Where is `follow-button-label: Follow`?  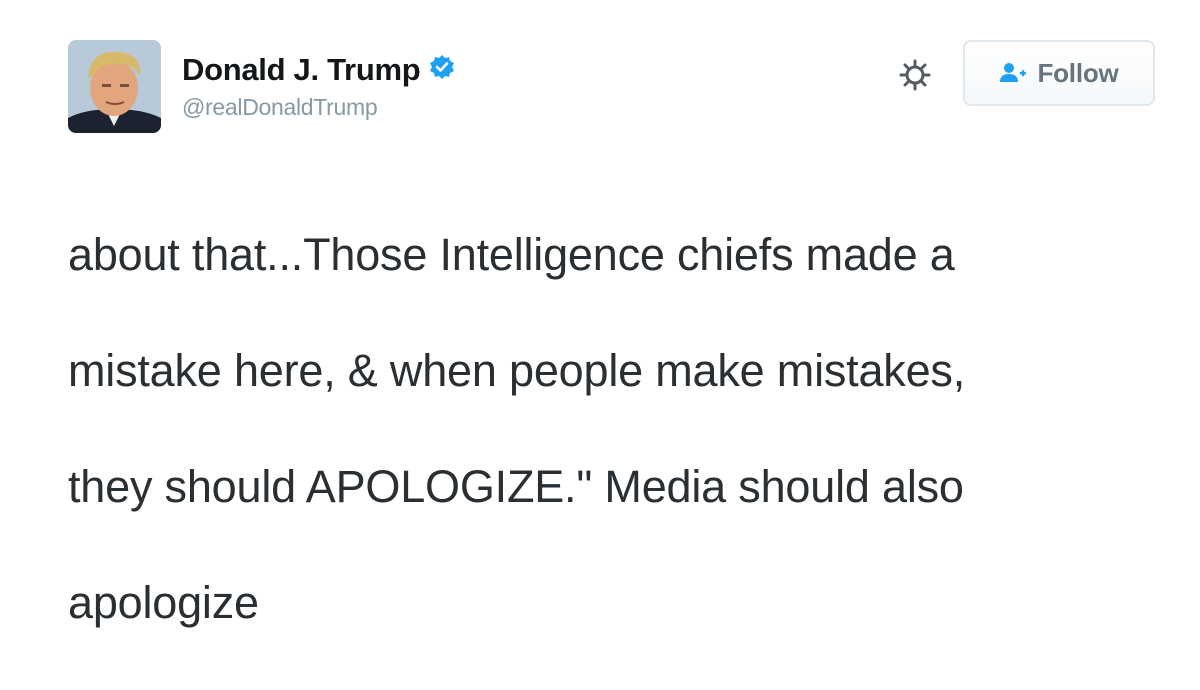
follow-button-label: Follow is located at coordinates (1078, 72).